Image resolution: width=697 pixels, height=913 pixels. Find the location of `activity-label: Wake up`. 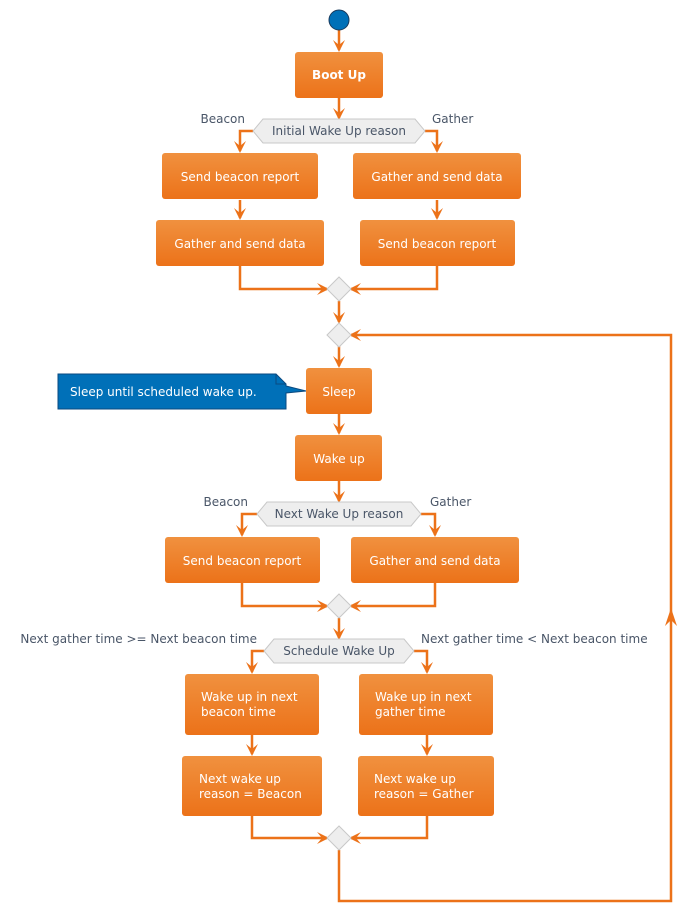

activity-label: Wake up is located at coordinates (338, 459).